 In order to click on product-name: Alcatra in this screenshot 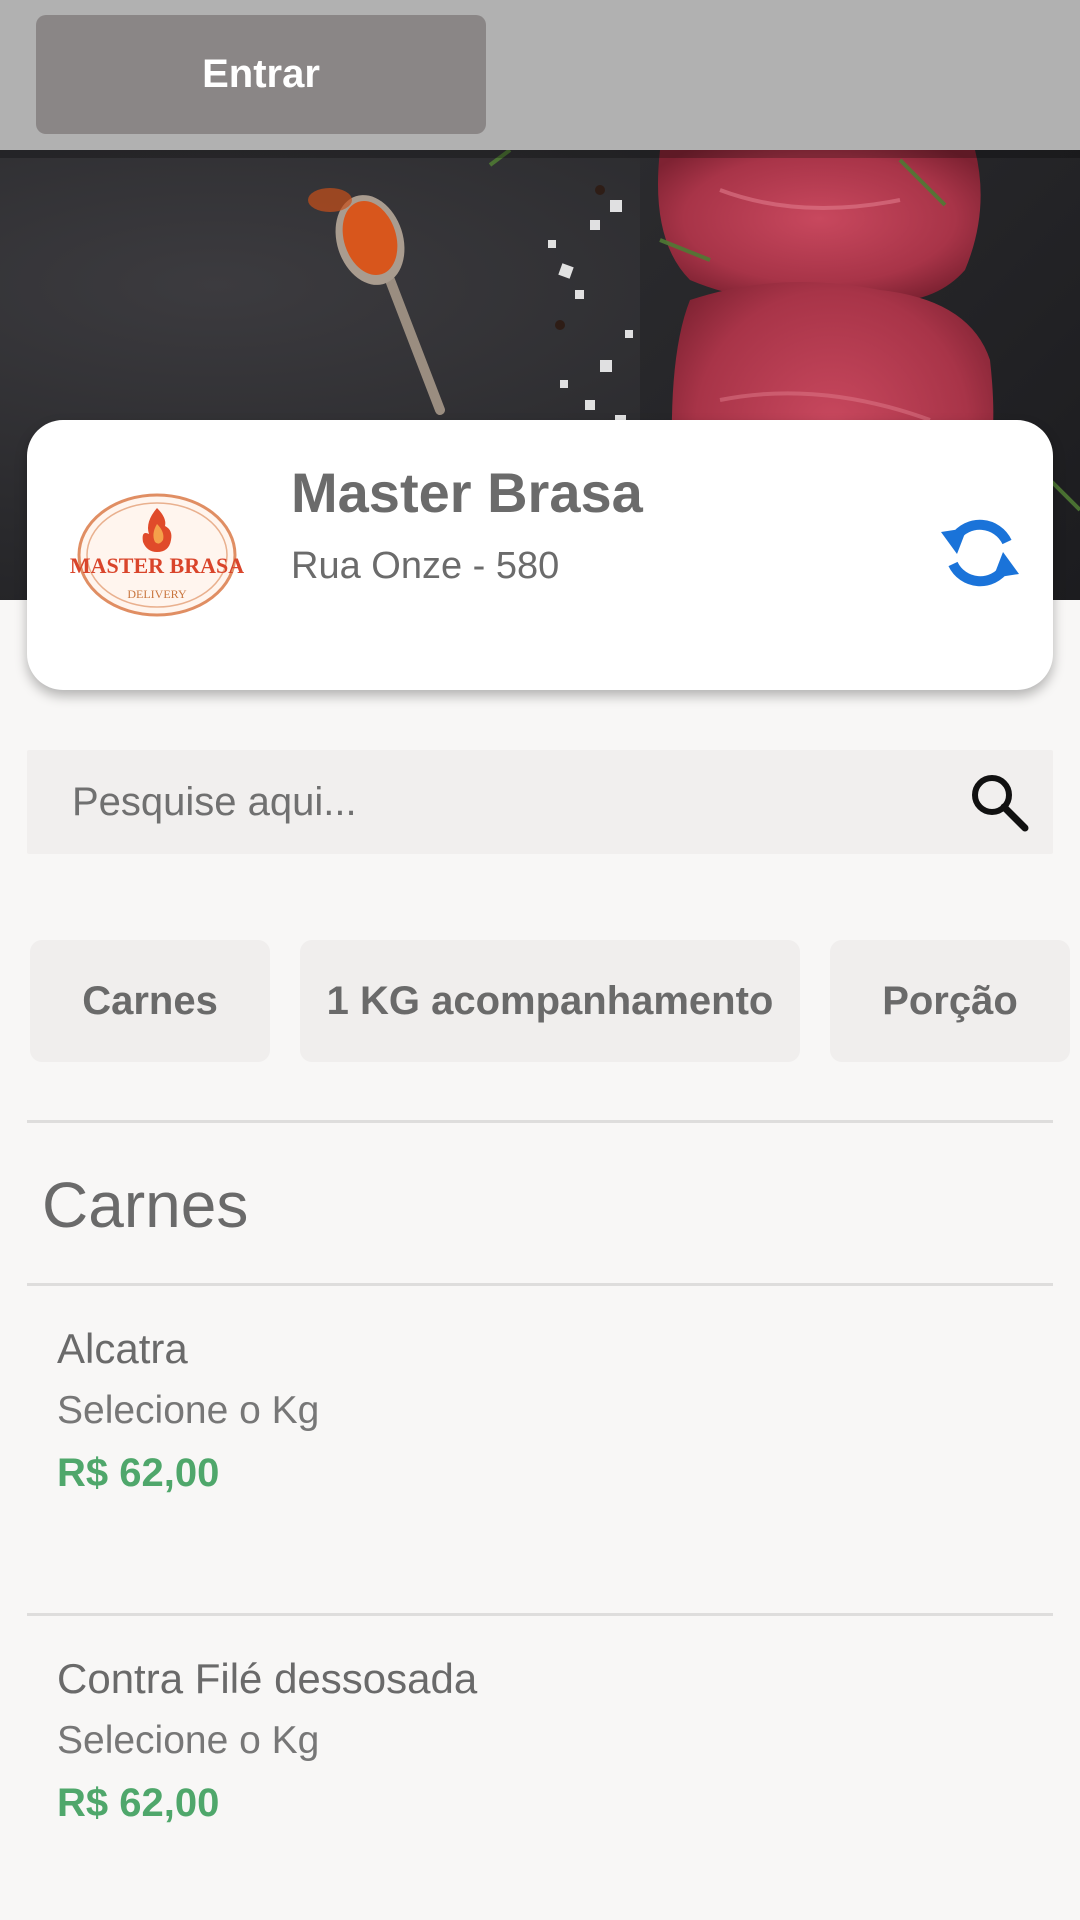, I will do `click(122, 1348)`.